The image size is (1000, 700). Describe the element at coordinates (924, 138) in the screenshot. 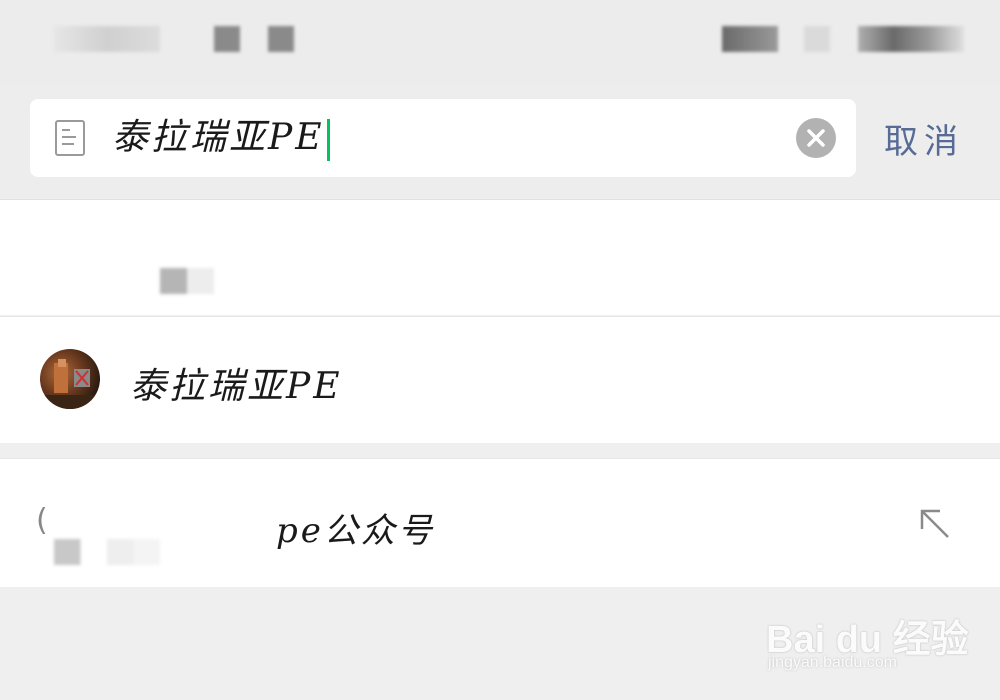

I see `cancel-button: 取消` at that location.